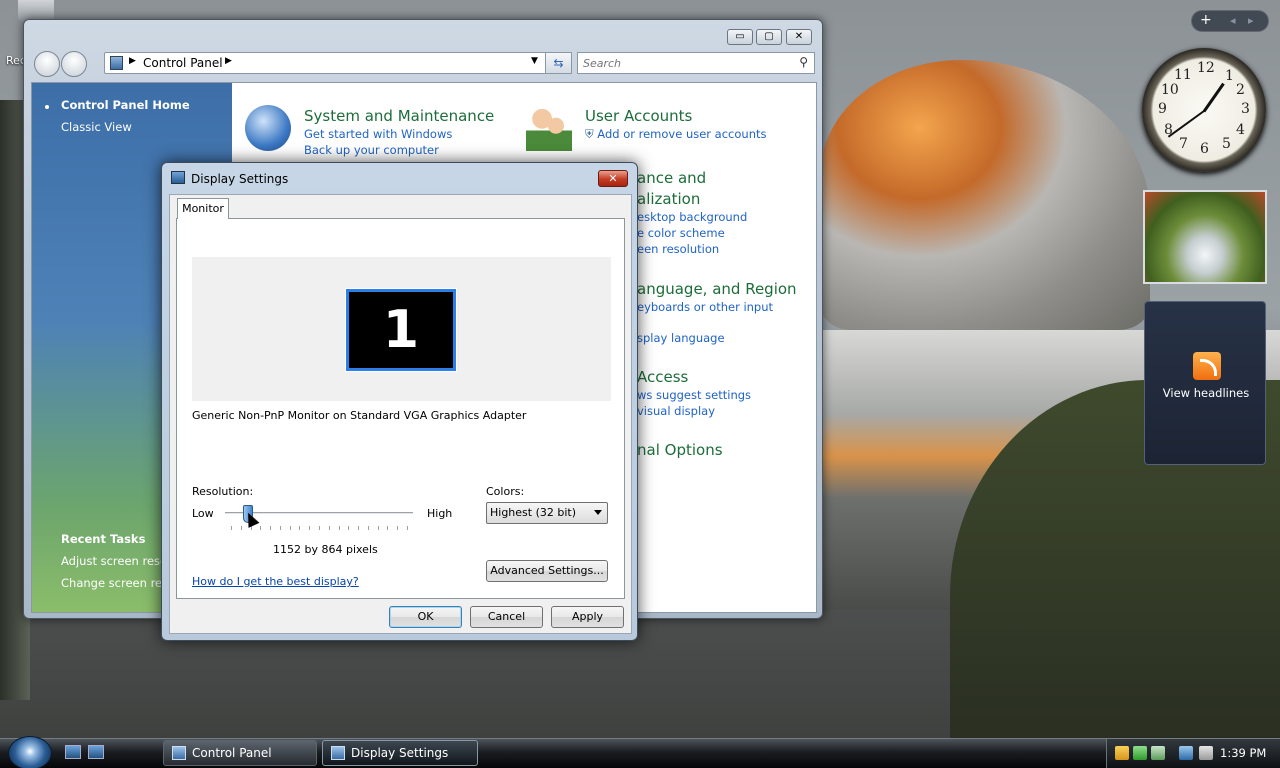 Image resolution: width=1280 pixels, height=768 pixels. Describe the element at coordinates (1206, 68) in the screenshot. I see `clock-number: 12` at that location.